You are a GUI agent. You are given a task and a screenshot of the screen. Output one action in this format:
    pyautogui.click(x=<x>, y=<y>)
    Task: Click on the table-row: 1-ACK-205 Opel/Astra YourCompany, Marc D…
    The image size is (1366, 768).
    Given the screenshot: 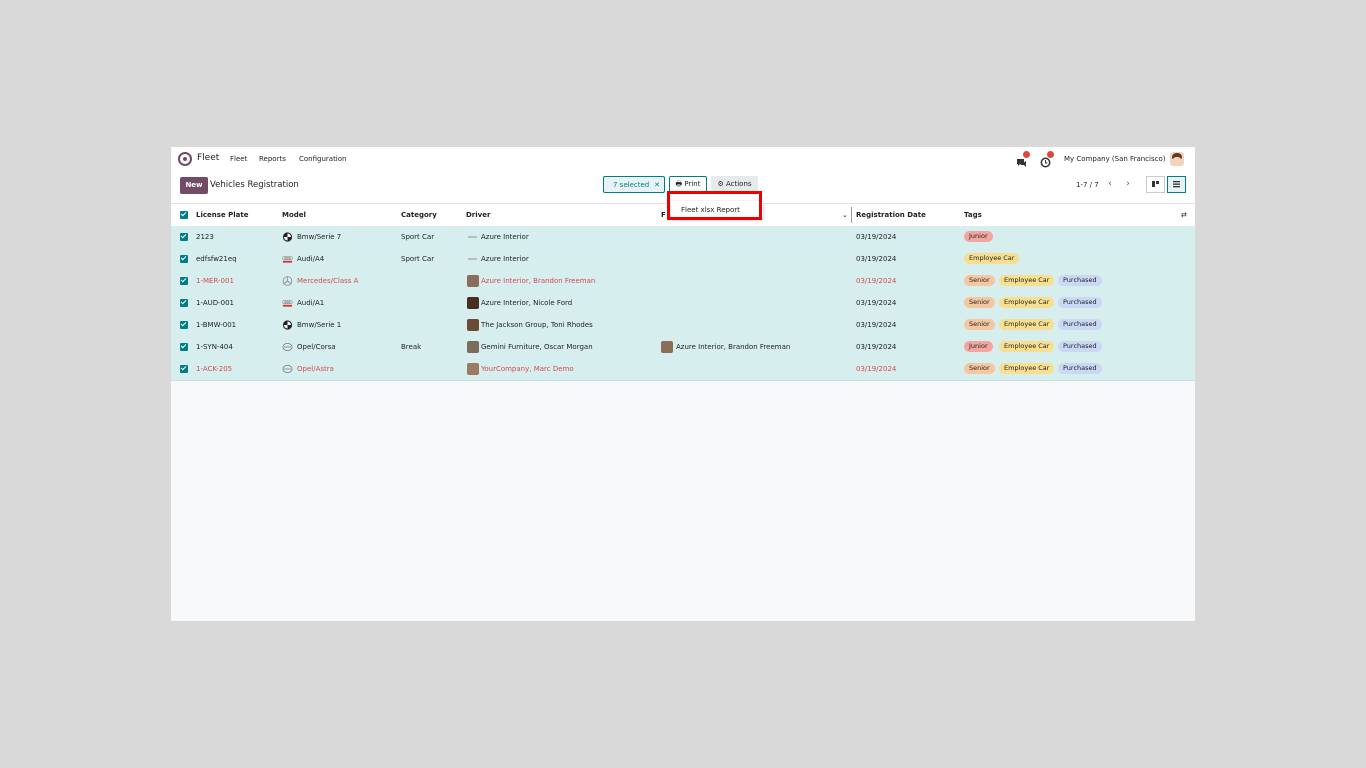 What is the action you would take?
    pyautogui.click(x=683, y=369)
    